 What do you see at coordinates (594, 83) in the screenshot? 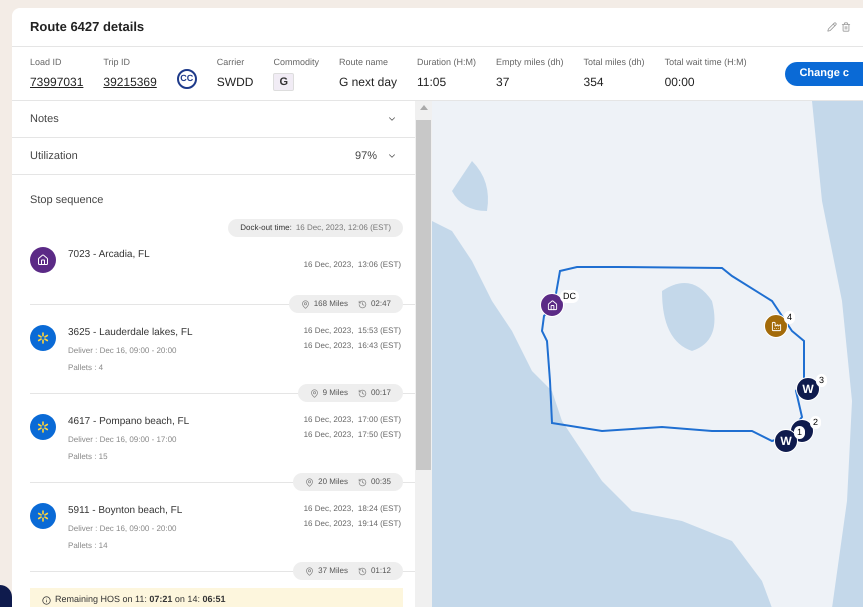
I see `field-value: 354` at bounding box center [594, 83].